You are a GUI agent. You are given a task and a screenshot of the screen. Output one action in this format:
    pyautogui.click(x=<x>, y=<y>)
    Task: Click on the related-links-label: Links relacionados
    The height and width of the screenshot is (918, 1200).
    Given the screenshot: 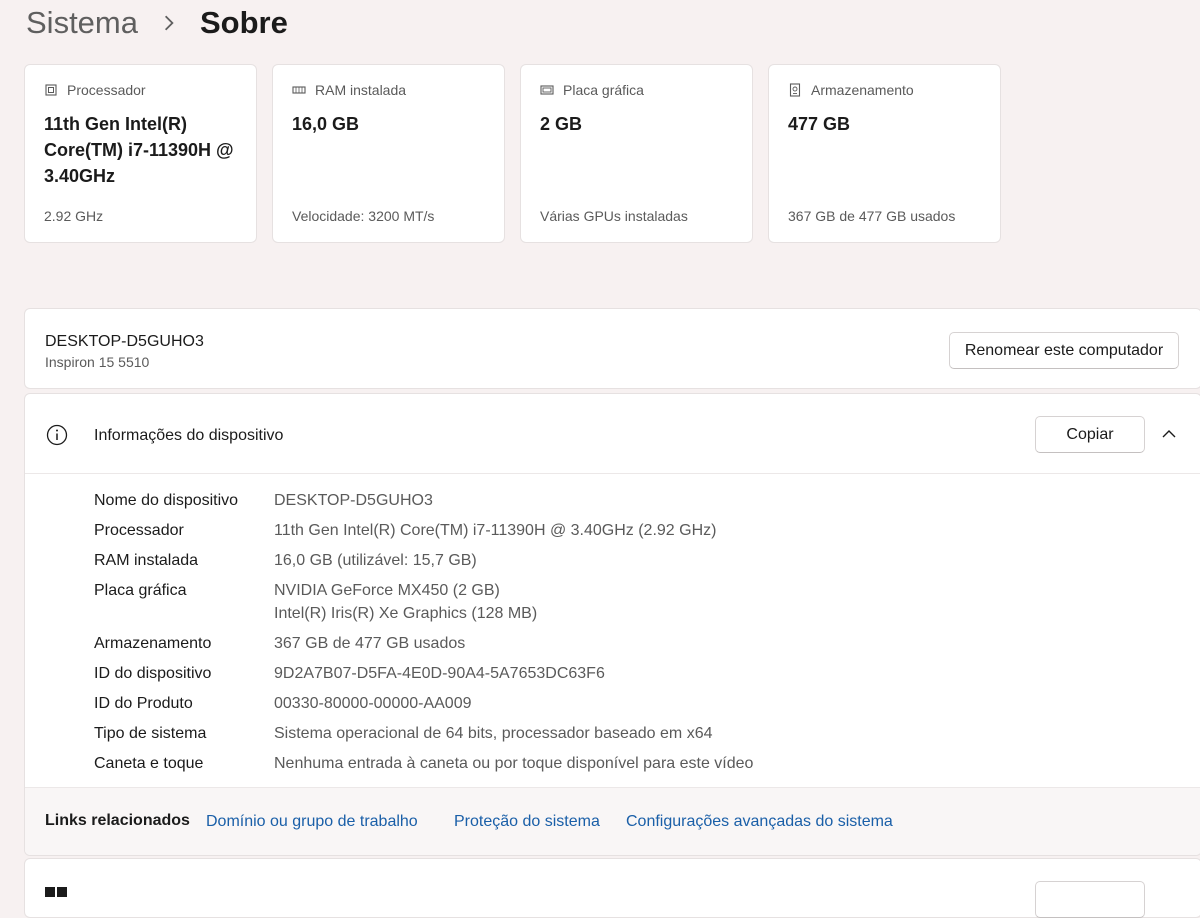 What is the action you would take?
    pyautogui.click(x=117, y=820)
    